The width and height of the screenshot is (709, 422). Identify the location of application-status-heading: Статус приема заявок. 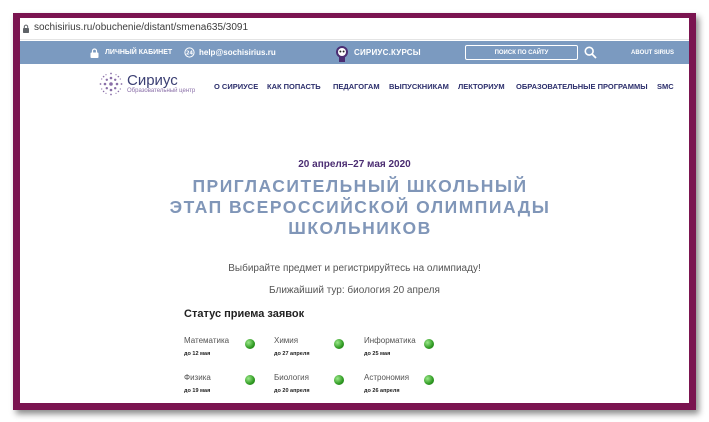
(244, 314).